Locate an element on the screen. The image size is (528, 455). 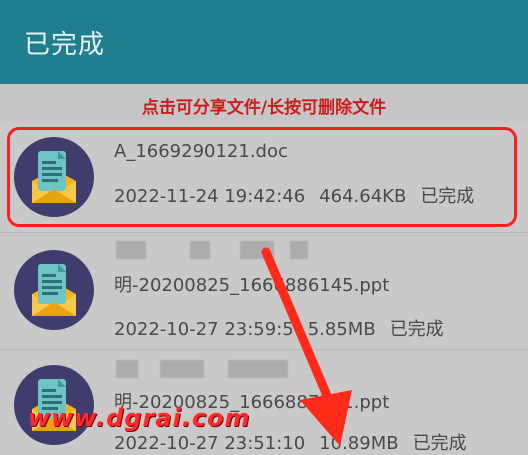
file-size: 10.89MB is located at coordinates (359, 443).